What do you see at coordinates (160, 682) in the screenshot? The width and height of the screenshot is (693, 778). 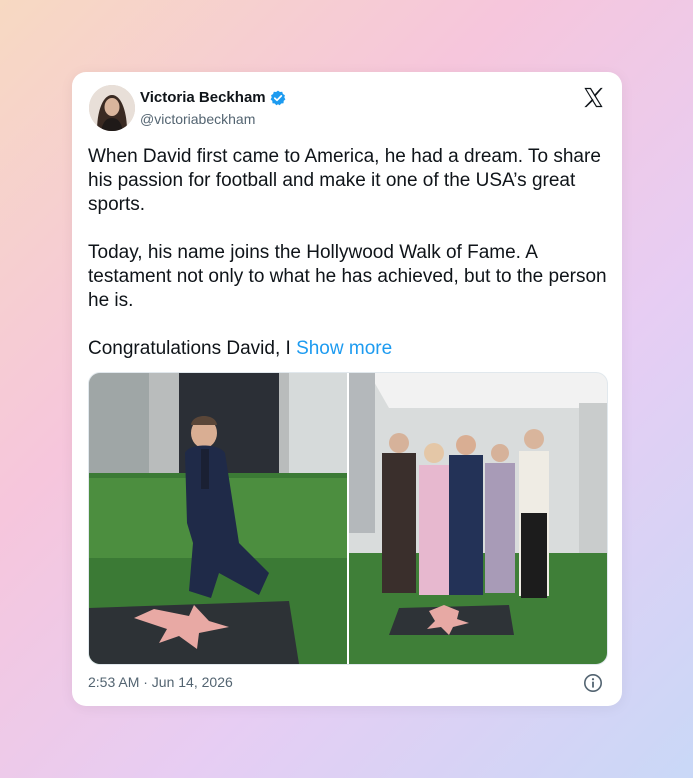 I see `tweet-timestamp: 2:53 AM · Jun 14, 2026` at bounding box center [160, 682].